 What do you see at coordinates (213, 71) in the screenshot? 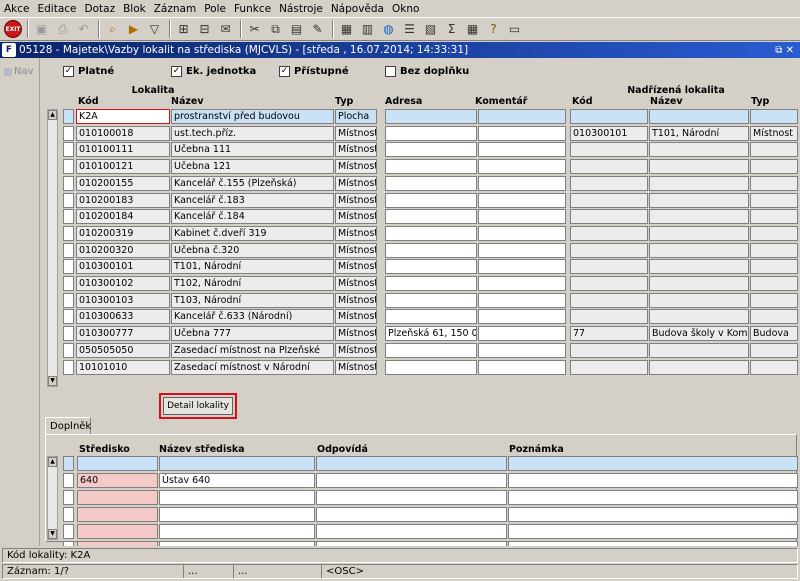
I see `filter-ek-jednotka: ✓ Ek. jednotka` at bounding box center [213, 71].